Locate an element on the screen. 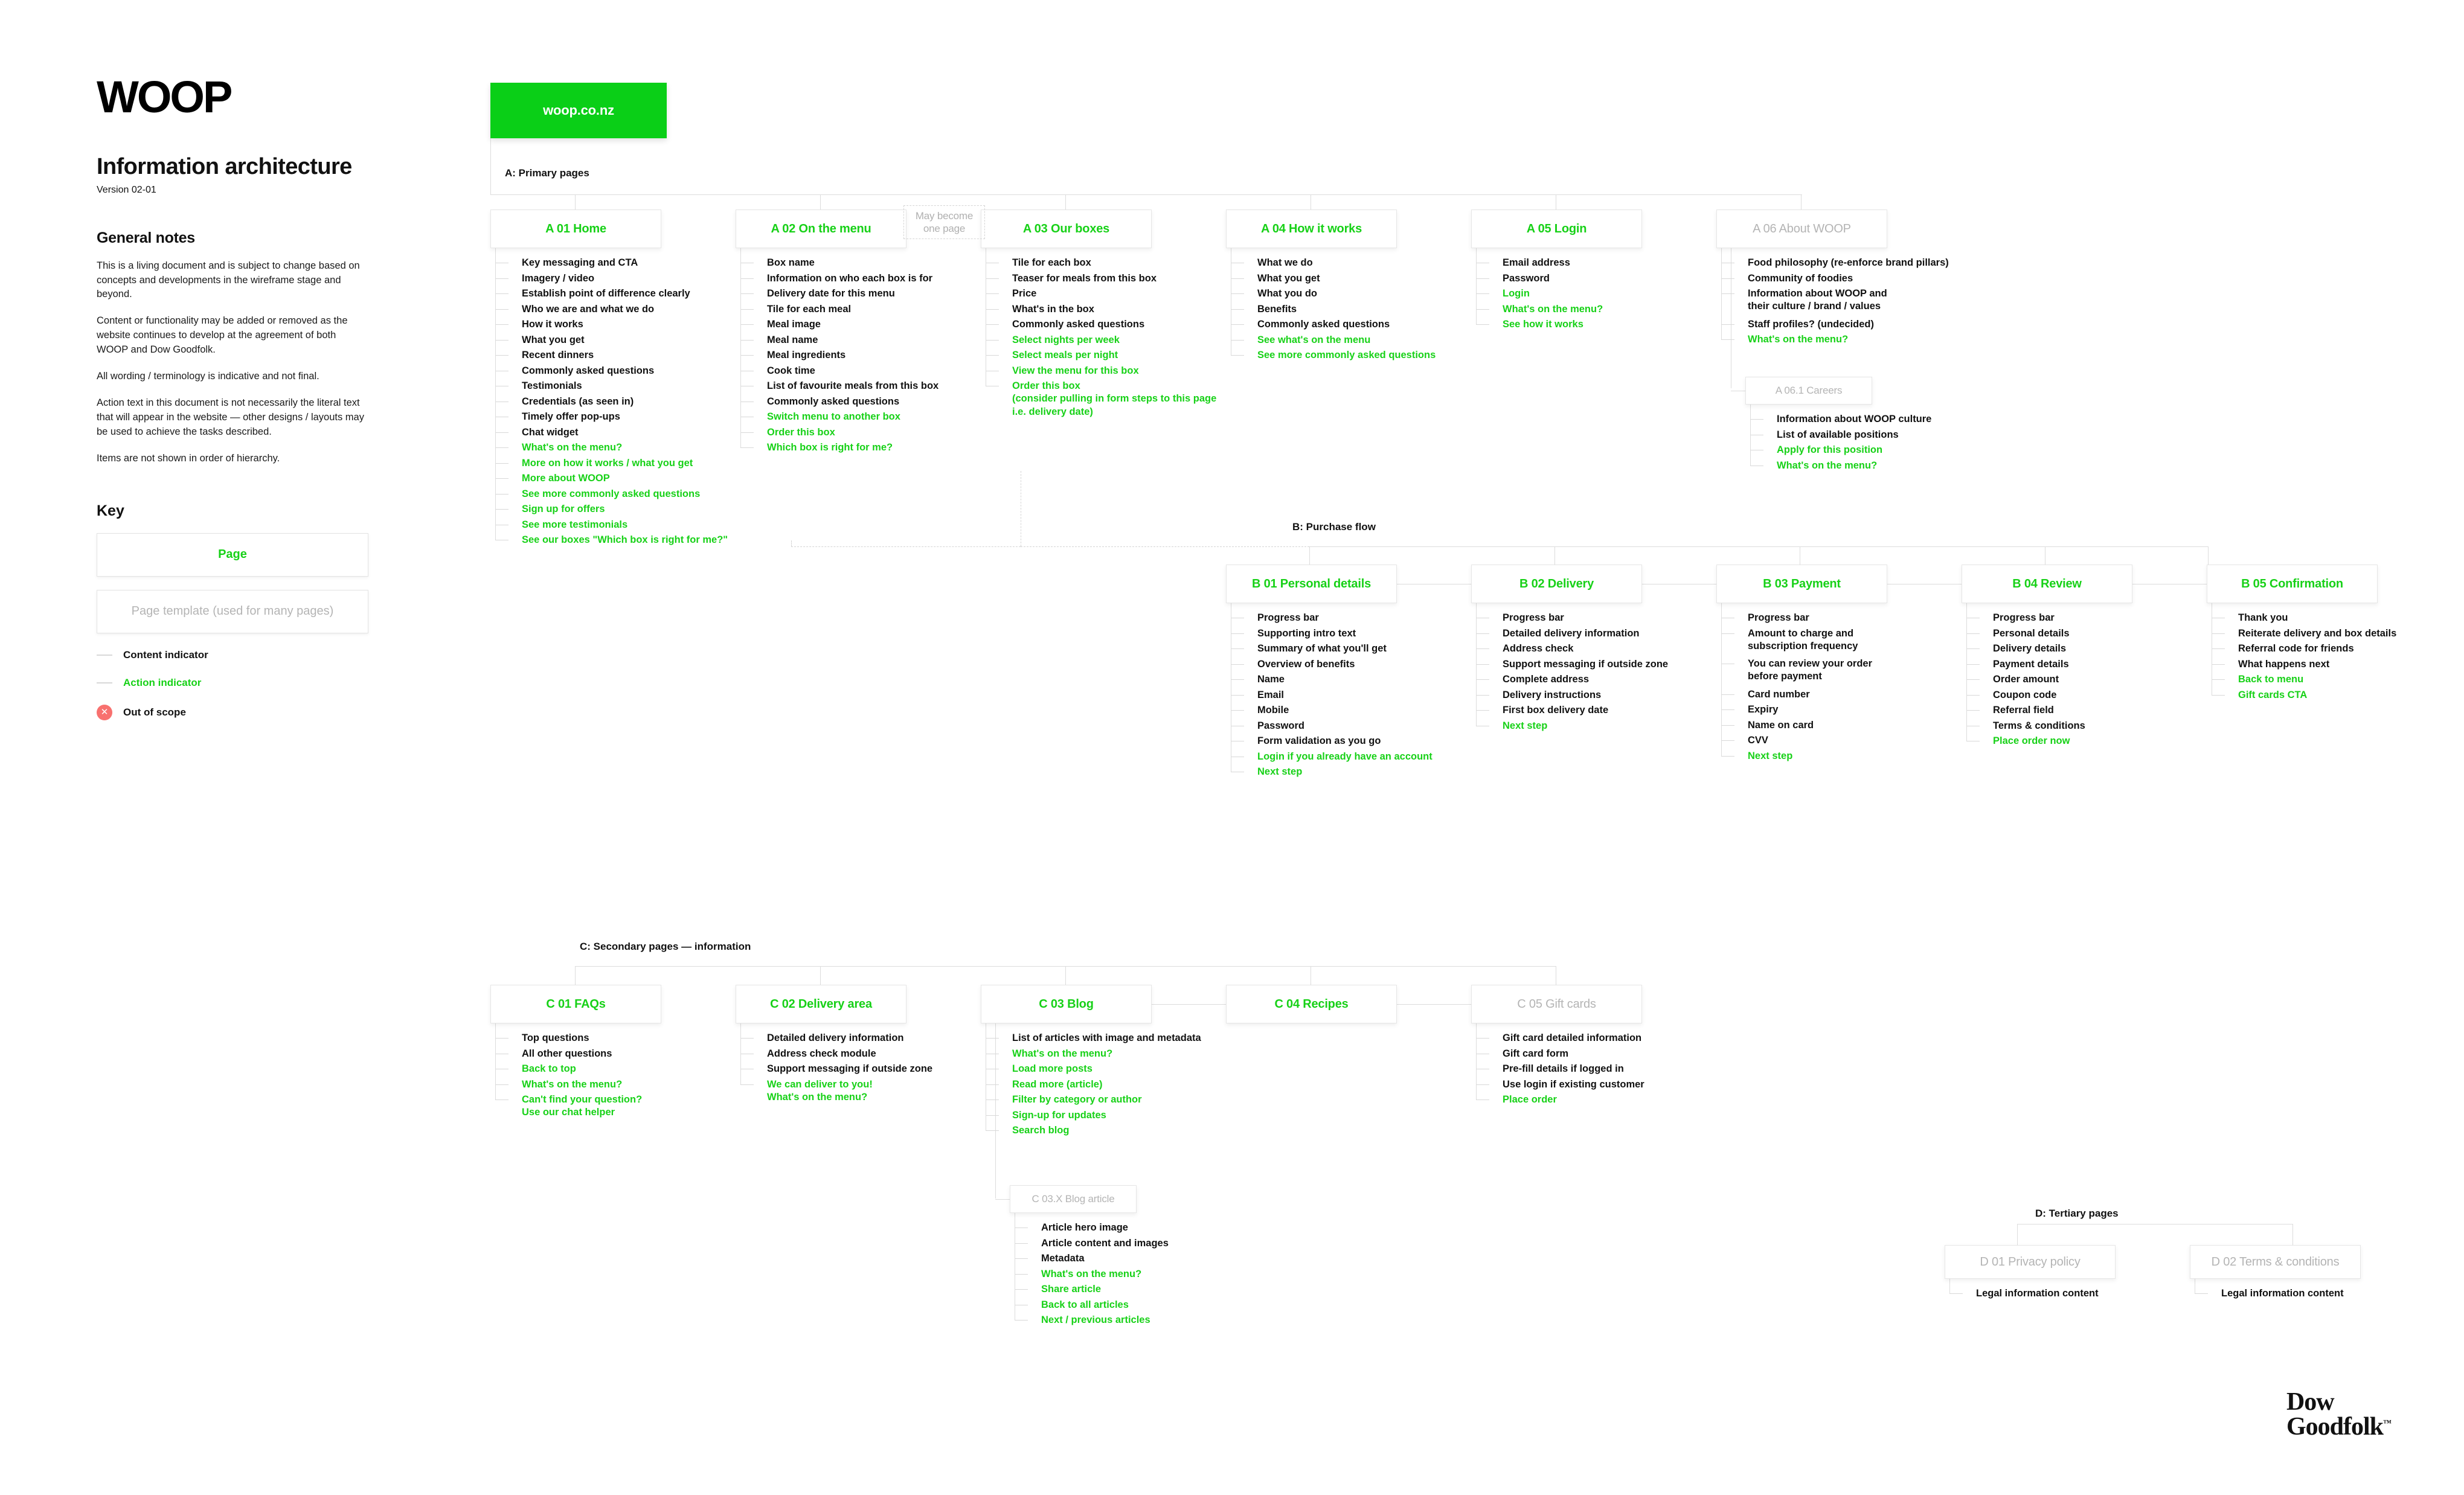 This screenshot has height=1495, width=2464. item-label: Teaser for meals from this box is located at coordinates (1084, 278).